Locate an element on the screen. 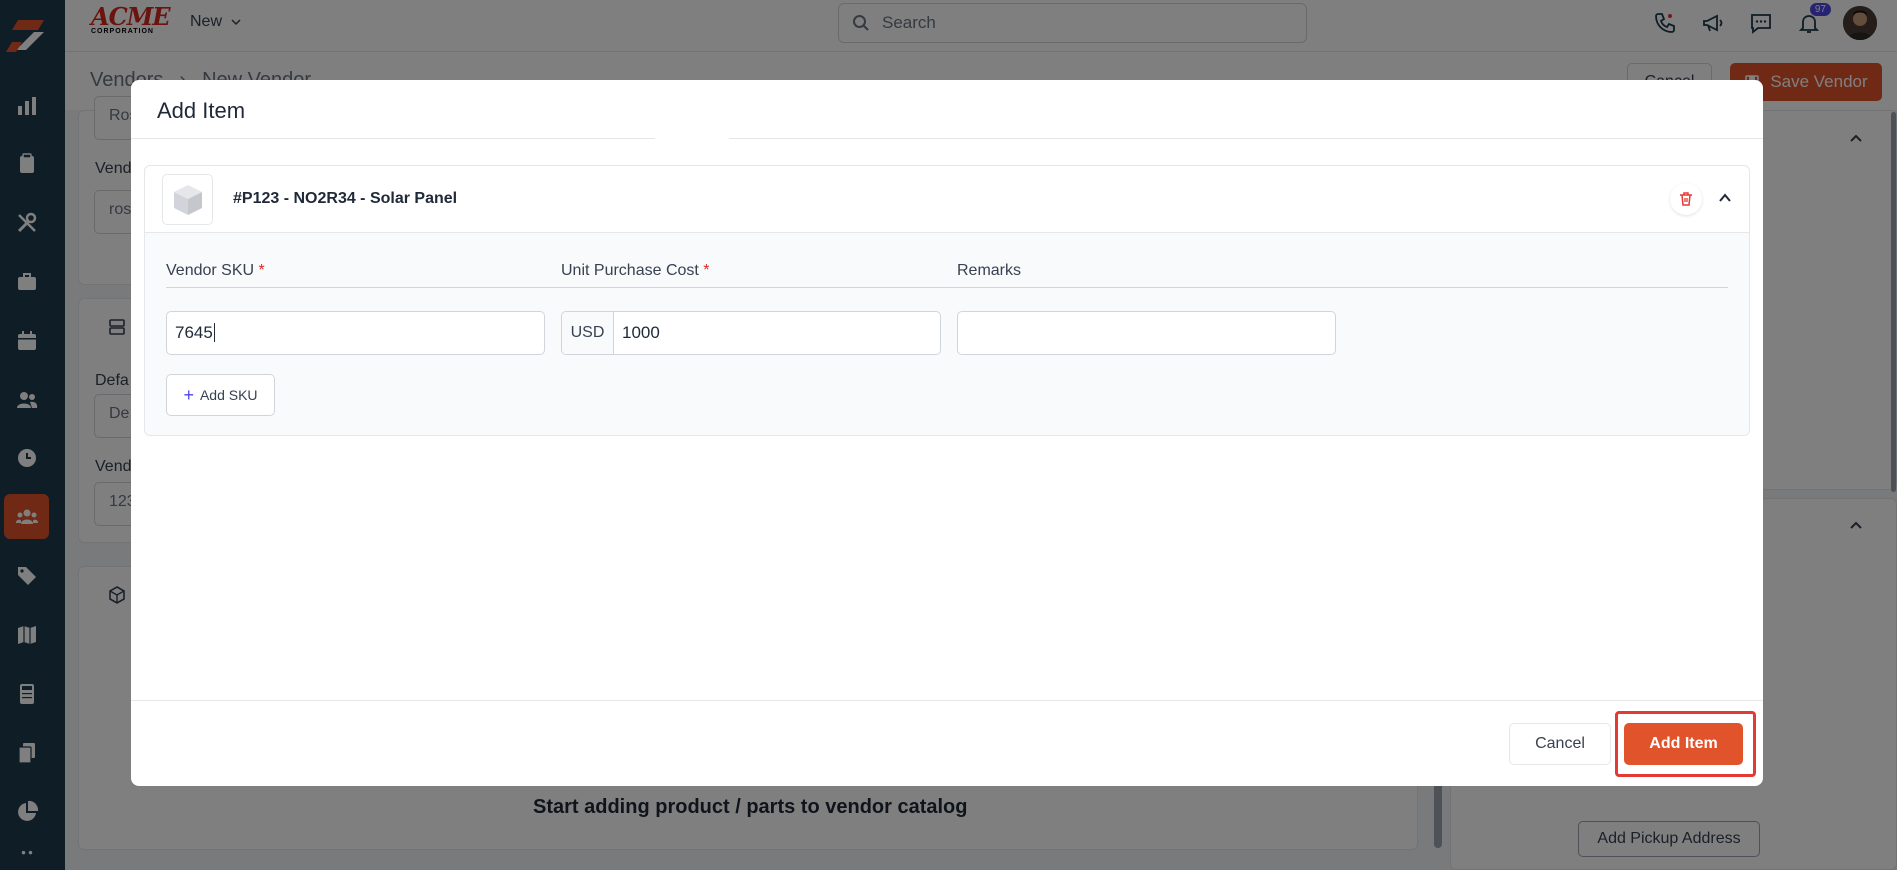 This screenshot has height=870, width=1897. box-icon is located at coordinates (187, 199).